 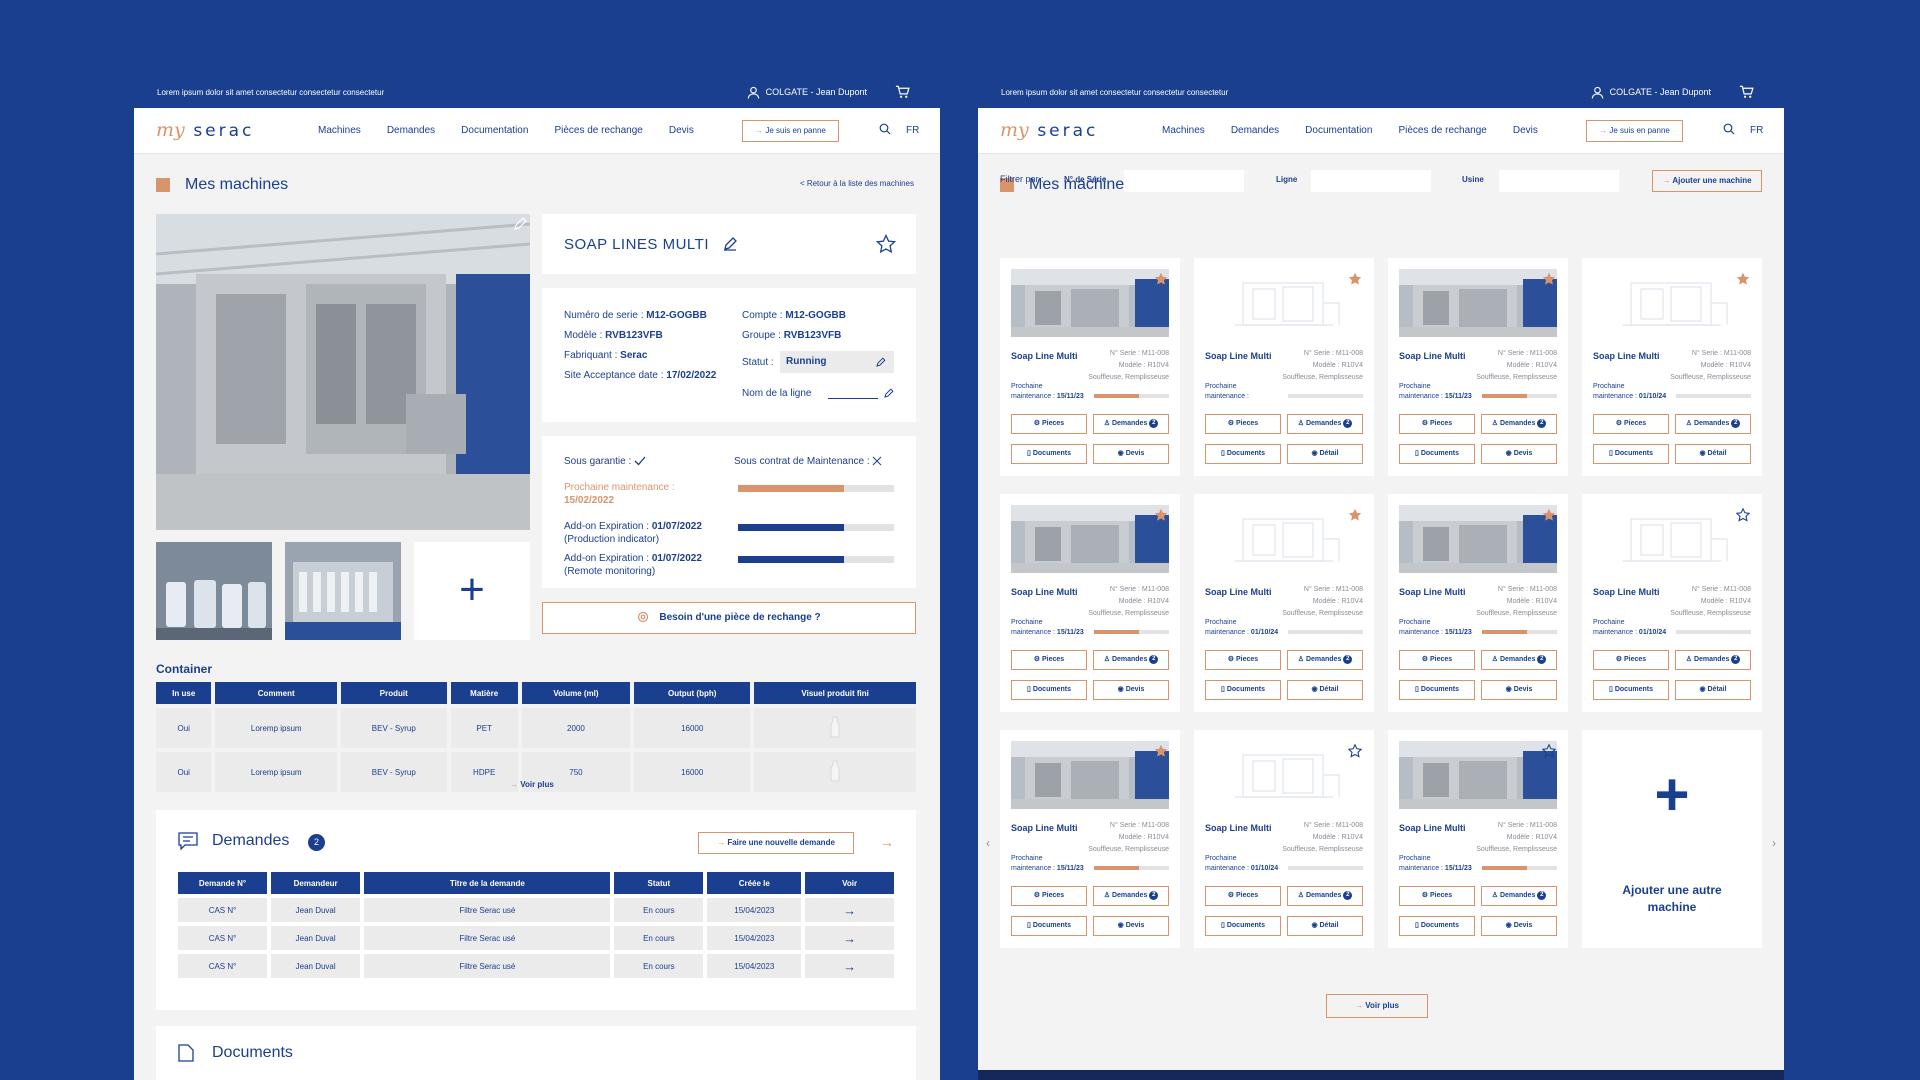 I want to click on edit-name-icon, so click(x=730, y=244).